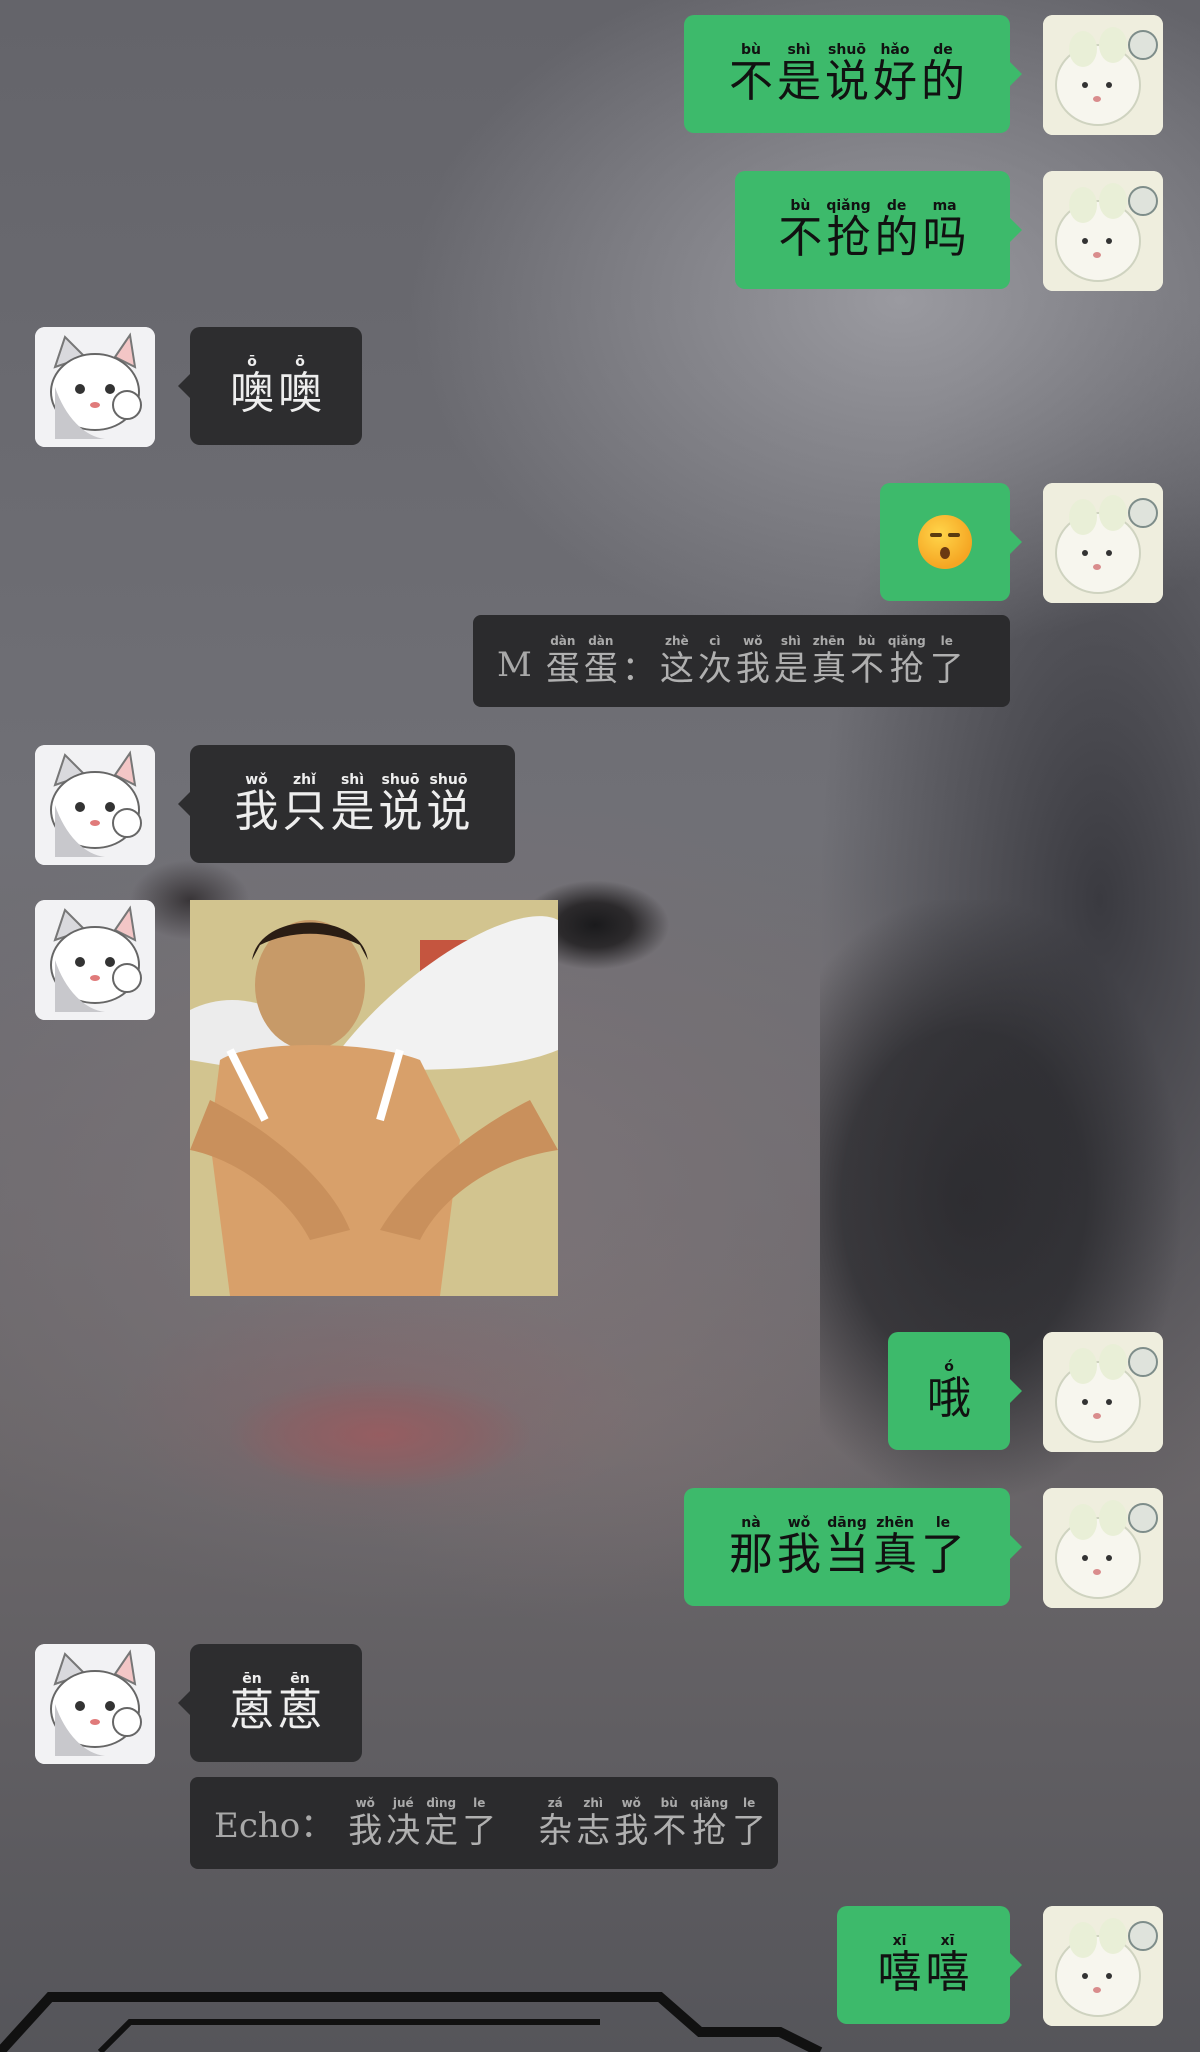 This screenshot has width=1200, height=2052. I want to click on ruby-char: de 的, so click(943, 74).